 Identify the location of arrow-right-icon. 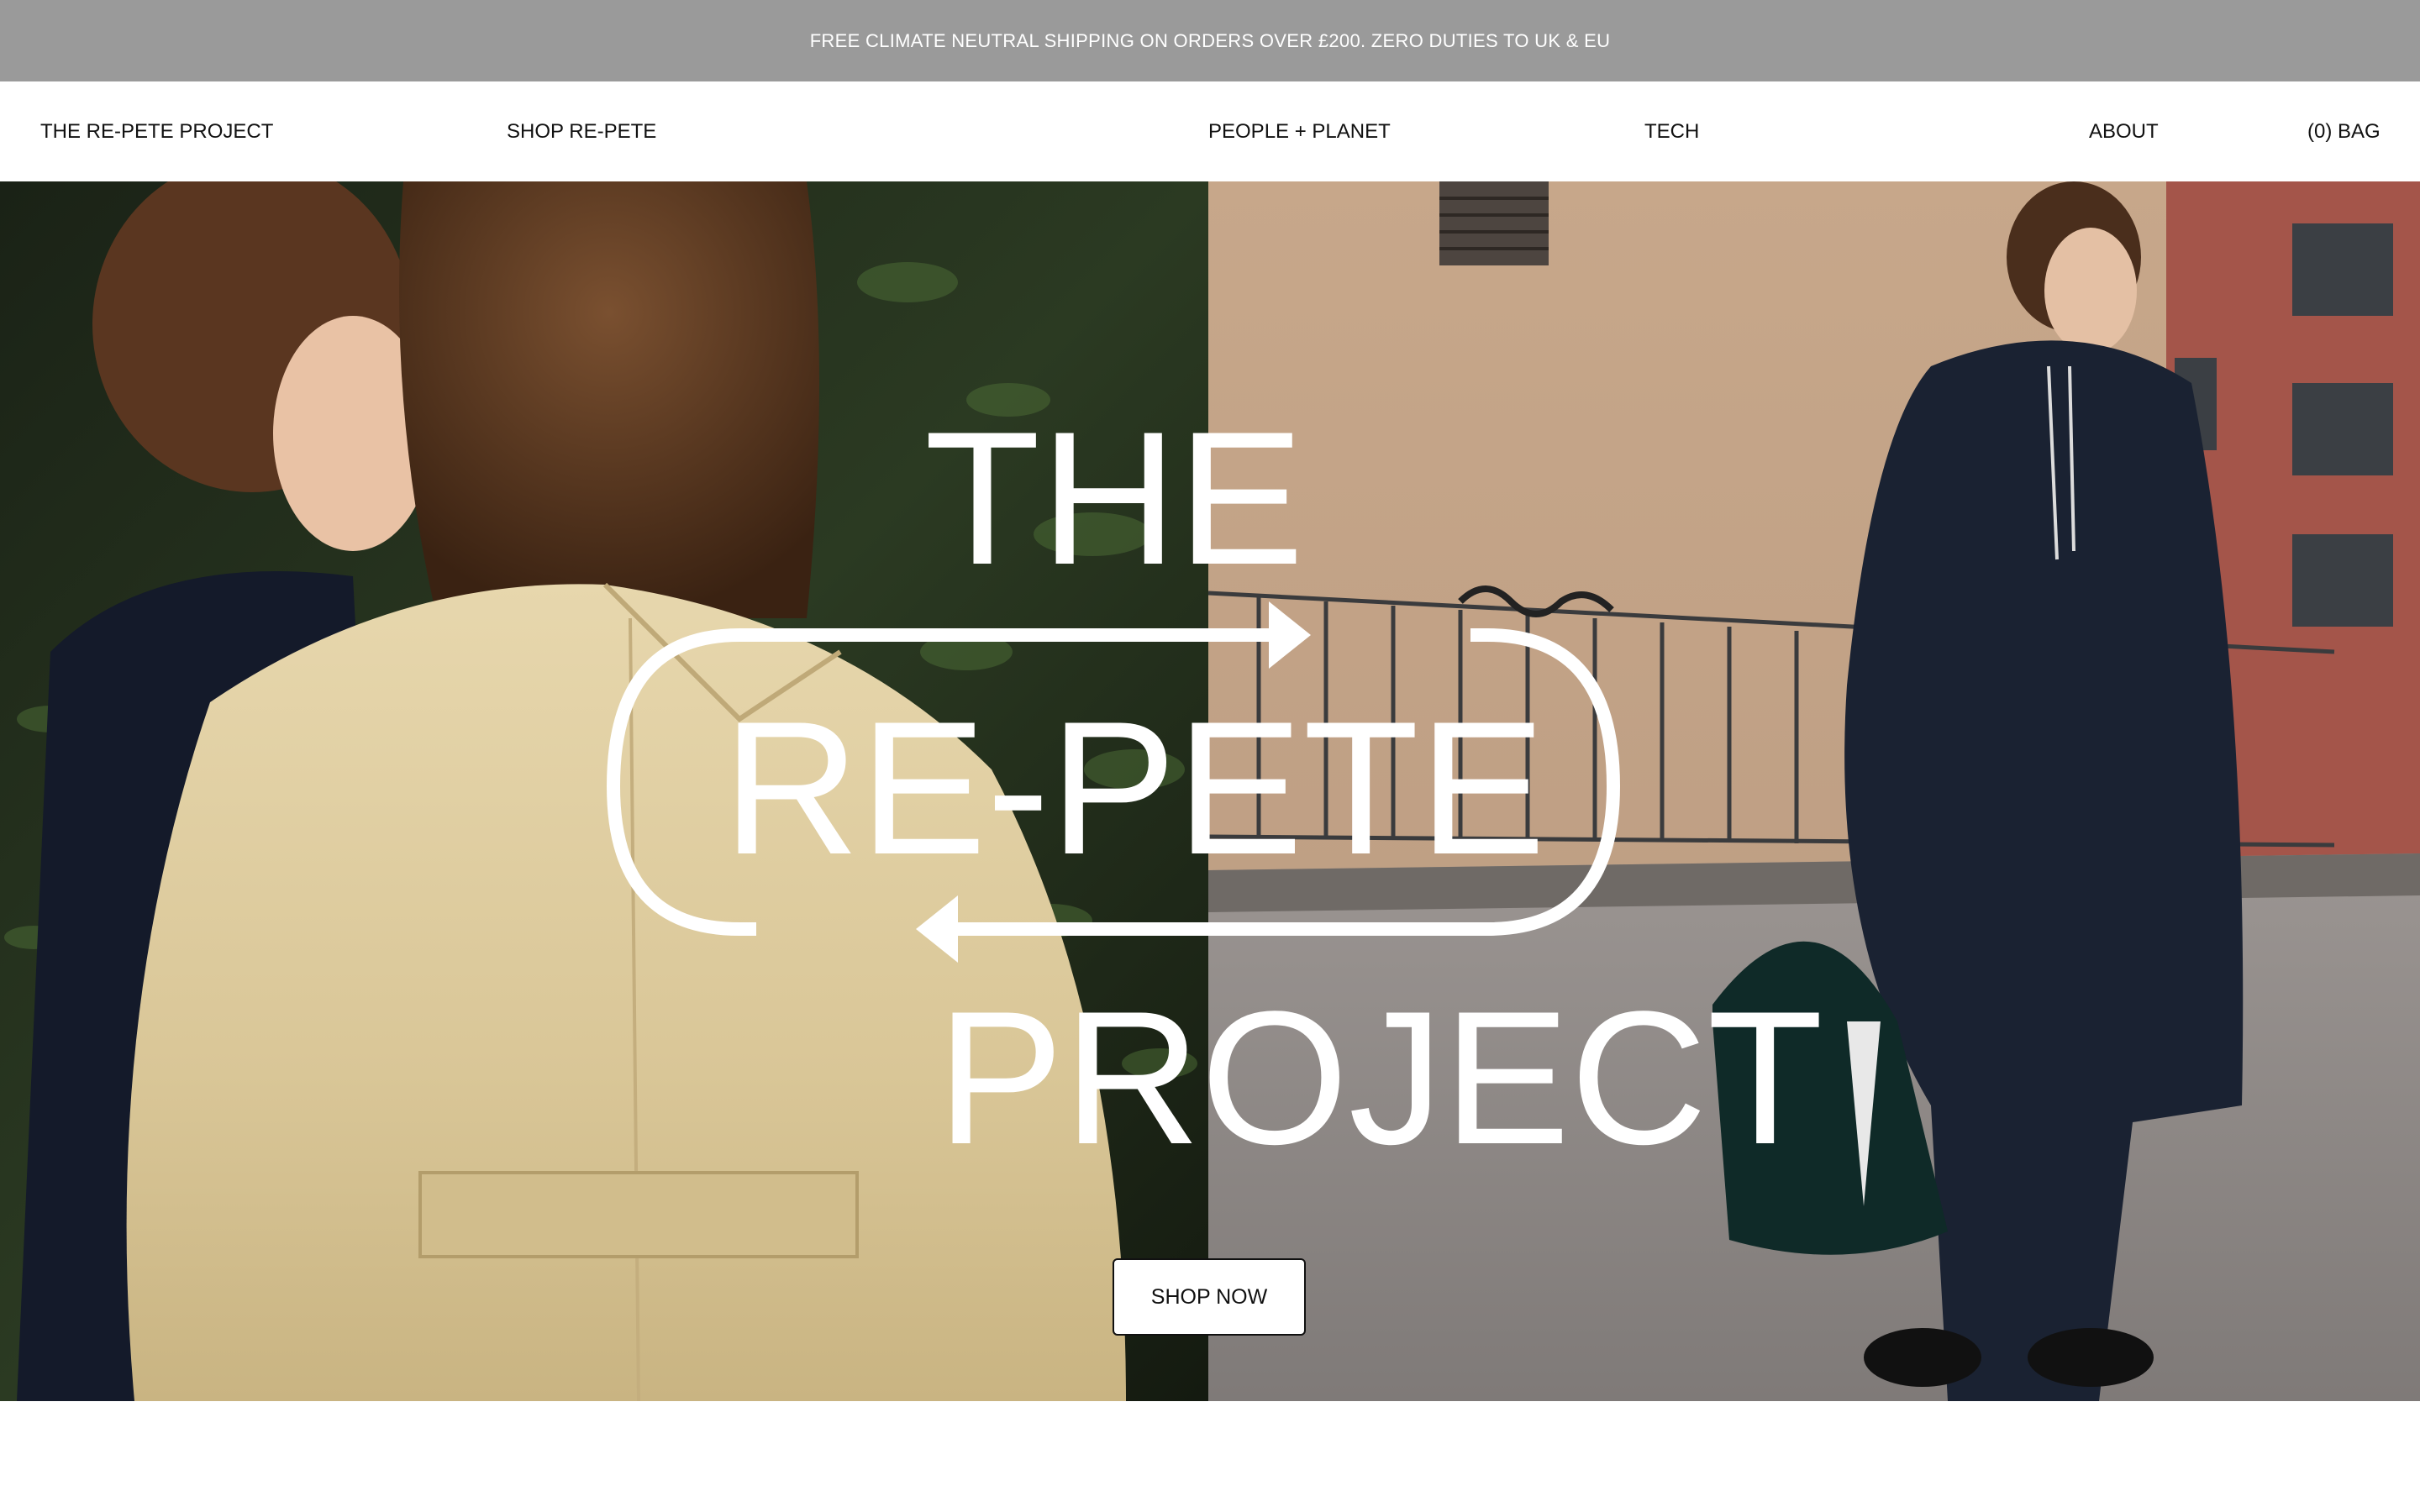
(1290, 635).